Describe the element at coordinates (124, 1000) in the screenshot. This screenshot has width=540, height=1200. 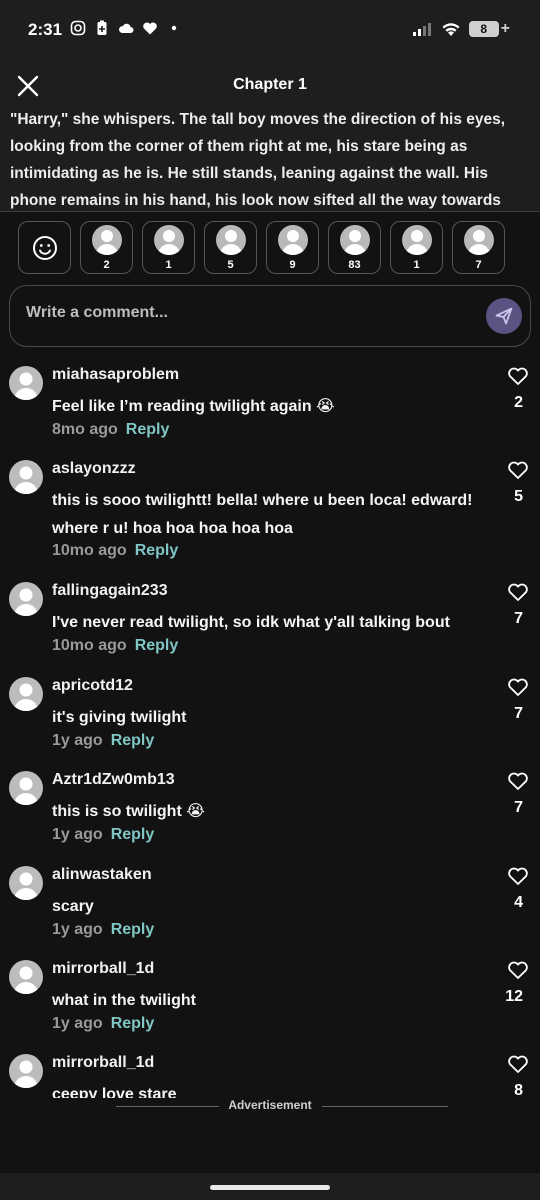
I see `comment-text: what in the twilight` at that location.